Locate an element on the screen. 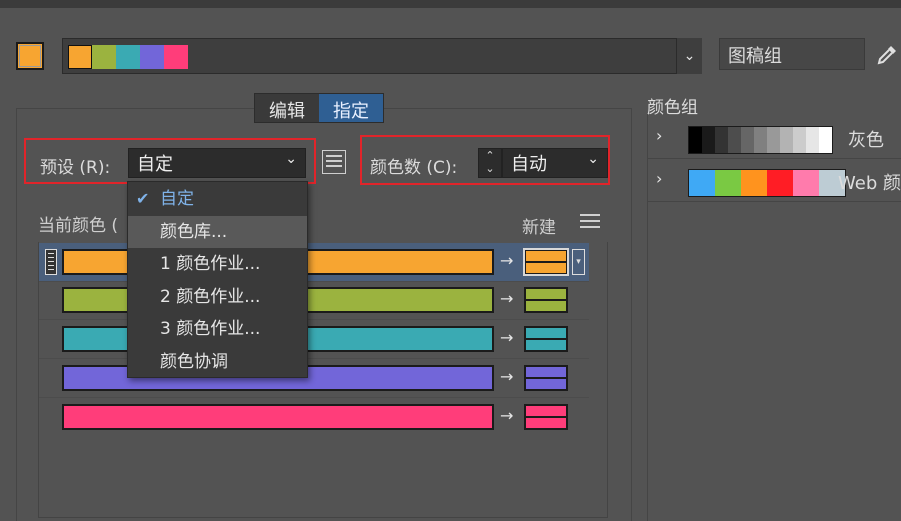 The image size is (901, 521). color-count-stepper: ⌃ ⌄ is located at coordinates (490, 163).